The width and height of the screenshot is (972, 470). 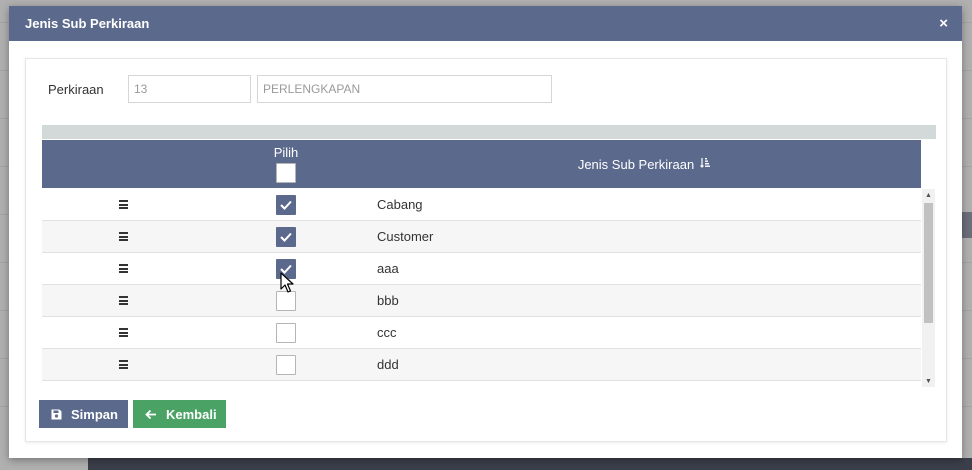 I want to click on account-label: Perkiraan, so click(x=76, y=89).